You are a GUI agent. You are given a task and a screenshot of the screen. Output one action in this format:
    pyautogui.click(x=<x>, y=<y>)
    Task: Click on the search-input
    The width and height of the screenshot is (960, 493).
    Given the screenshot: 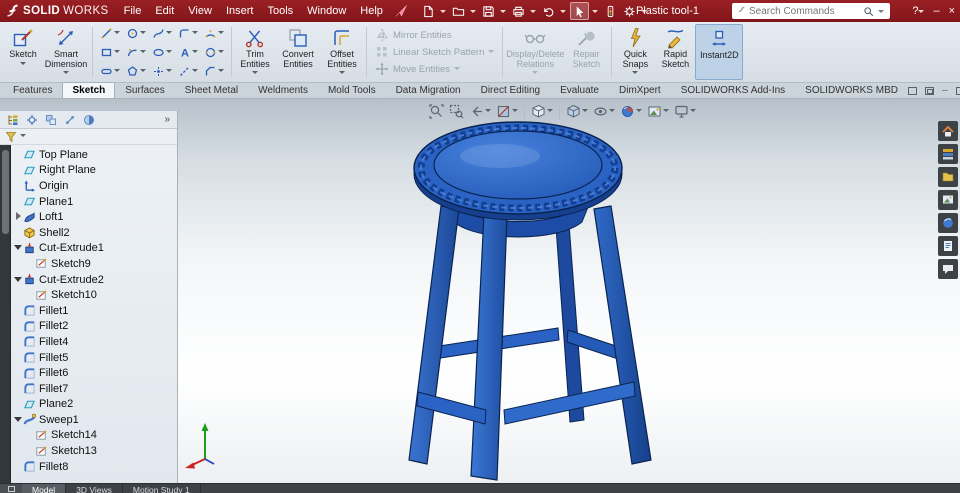 What is the action you would take?
    pyautogui.click(x=804, y=11)
    